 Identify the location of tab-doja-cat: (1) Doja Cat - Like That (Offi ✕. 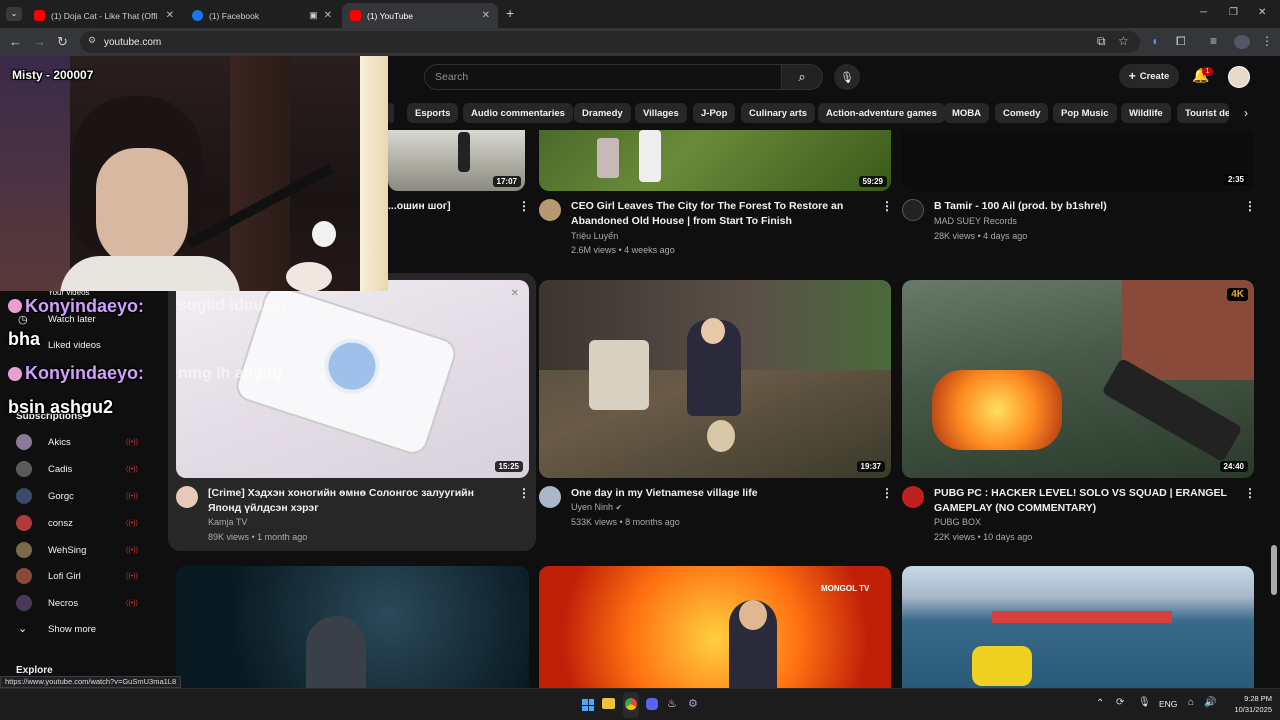
(104, 15).